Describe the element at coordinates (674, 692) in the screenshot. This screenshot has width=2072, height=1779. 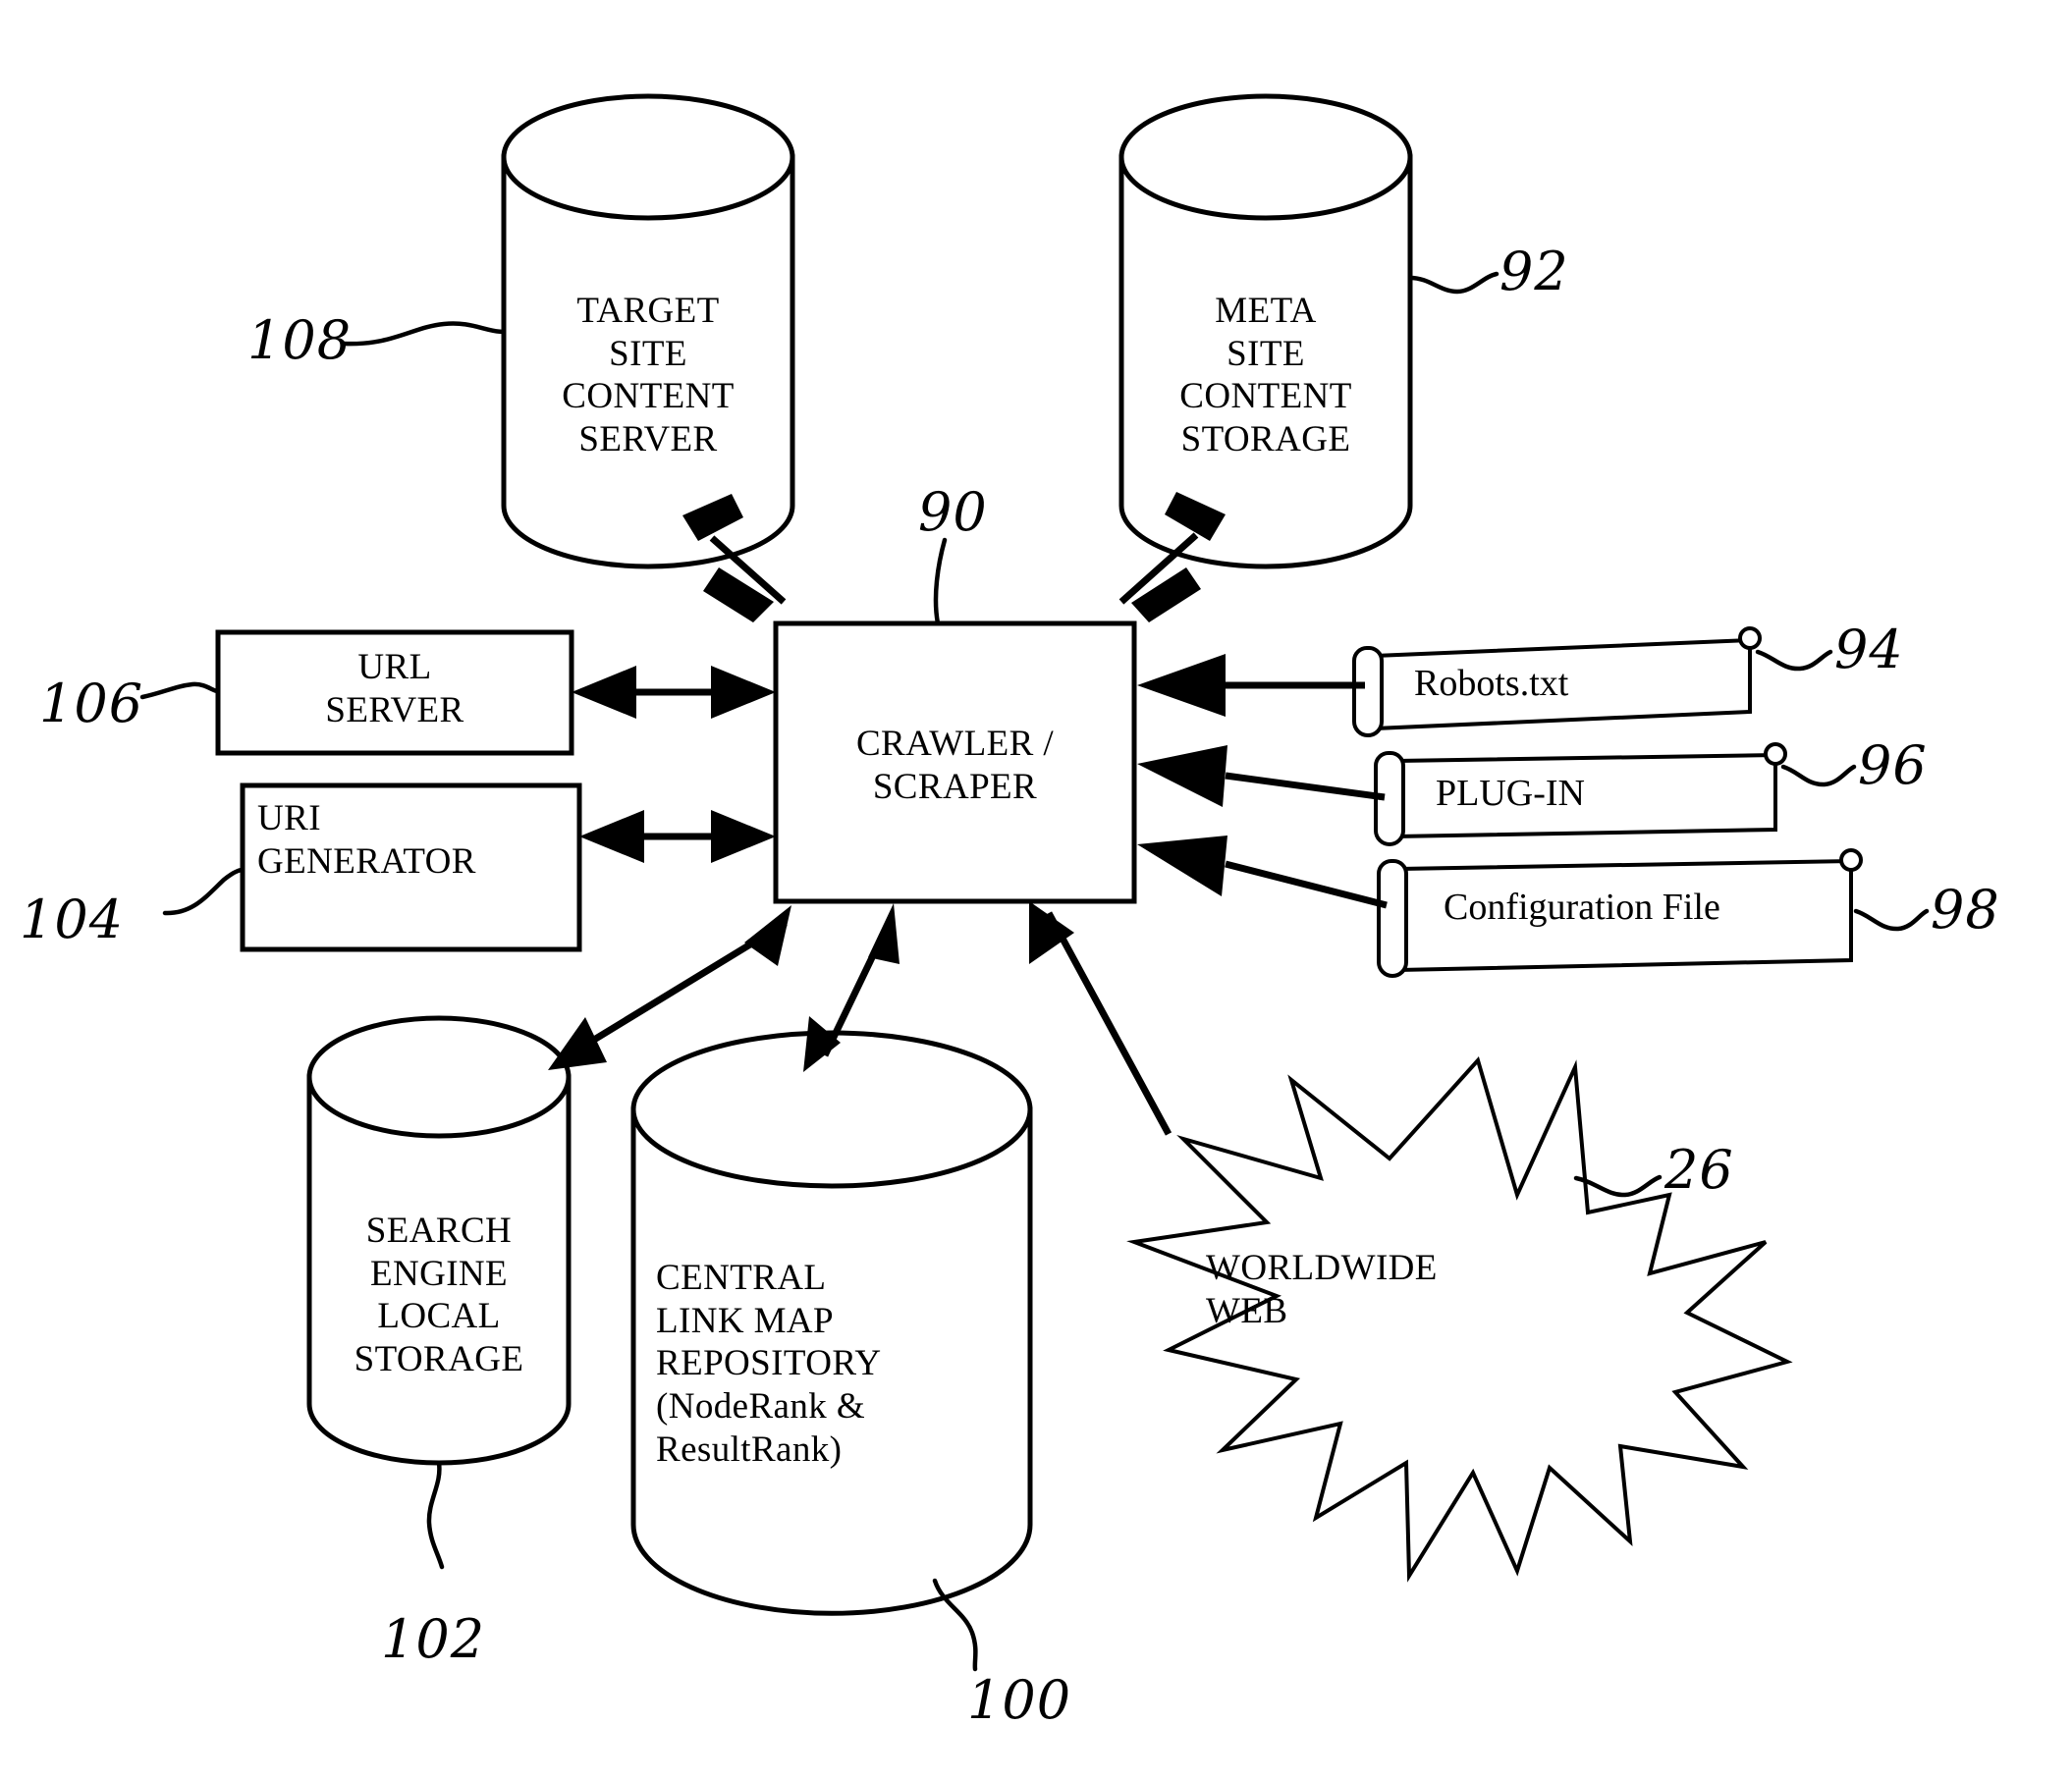
I see `connector-crawler-to-url-server` at that location.